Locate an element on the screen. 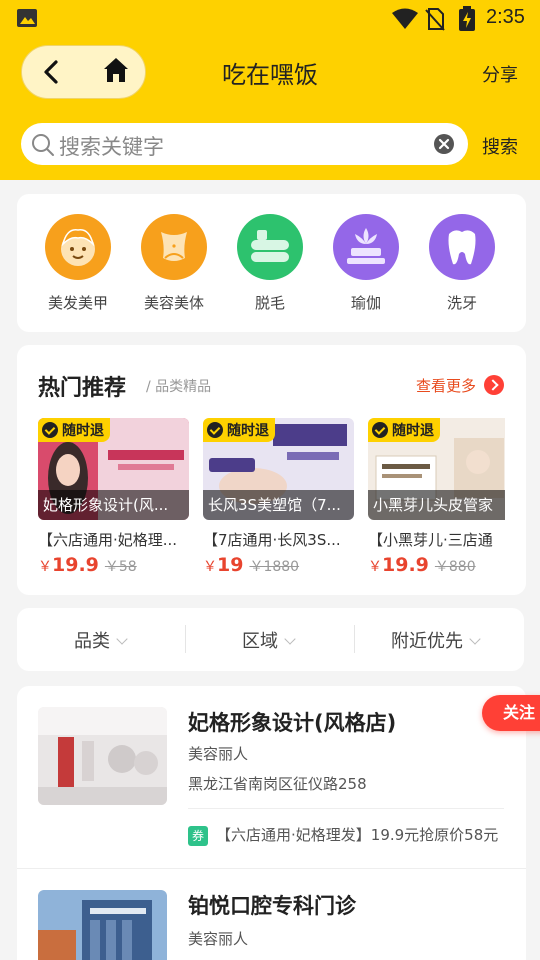 Image resolution: width=540 pixels, height=960 pixels. filter-label: 附近优先 is located at coordinates (427, 641).